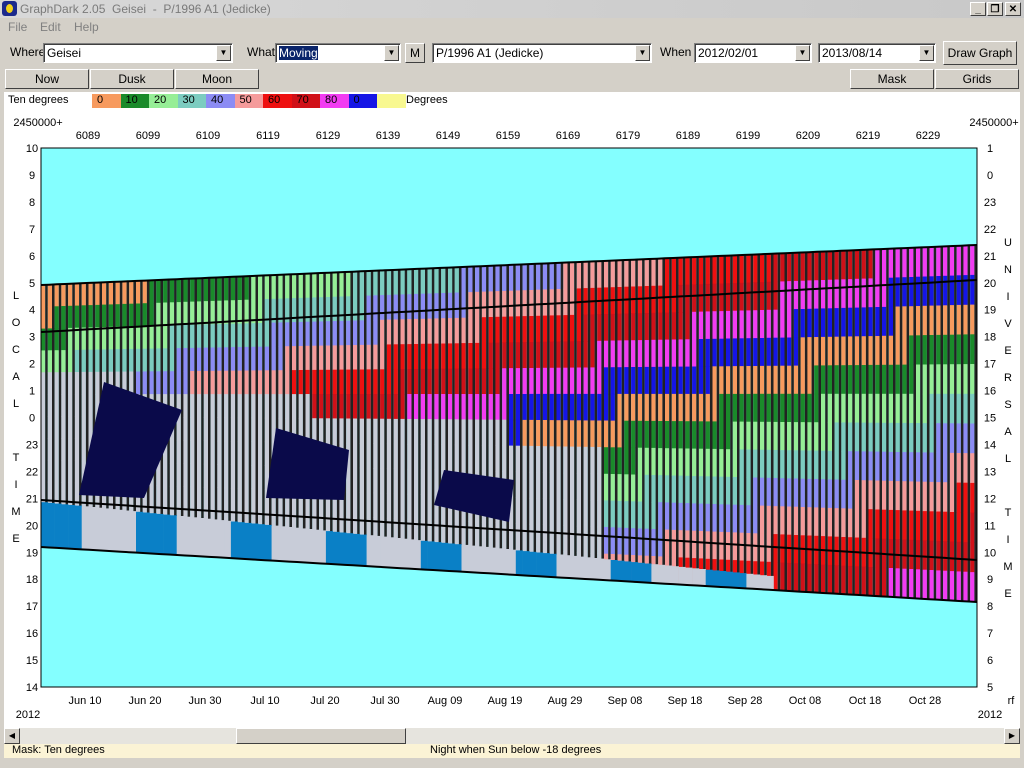 Image resolution: width=1024 pixels, height=768 pixels. Describe the element at coordinates (676, 52) in the screenshot. I see `when-label: When` at that location.